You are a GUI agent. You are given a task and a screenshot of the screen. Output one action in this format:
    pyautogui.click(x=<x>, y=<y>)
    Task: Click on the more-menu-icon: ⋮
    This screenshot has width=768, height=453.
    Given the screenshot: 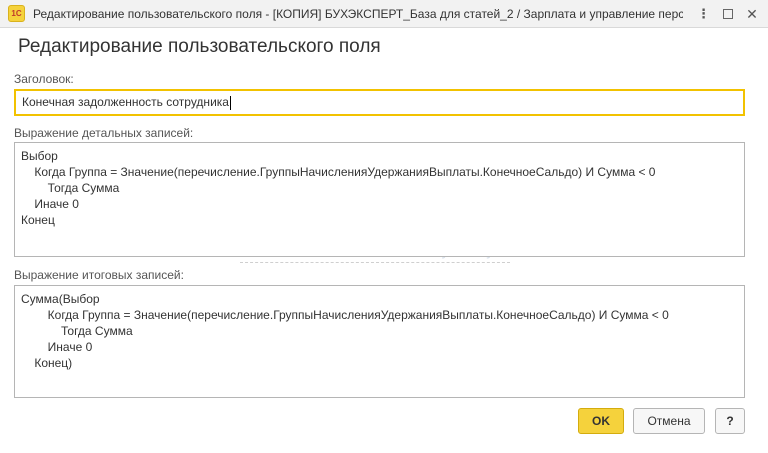 What is the action you would take?
    pyautogui.click(x=704, y=14)
    